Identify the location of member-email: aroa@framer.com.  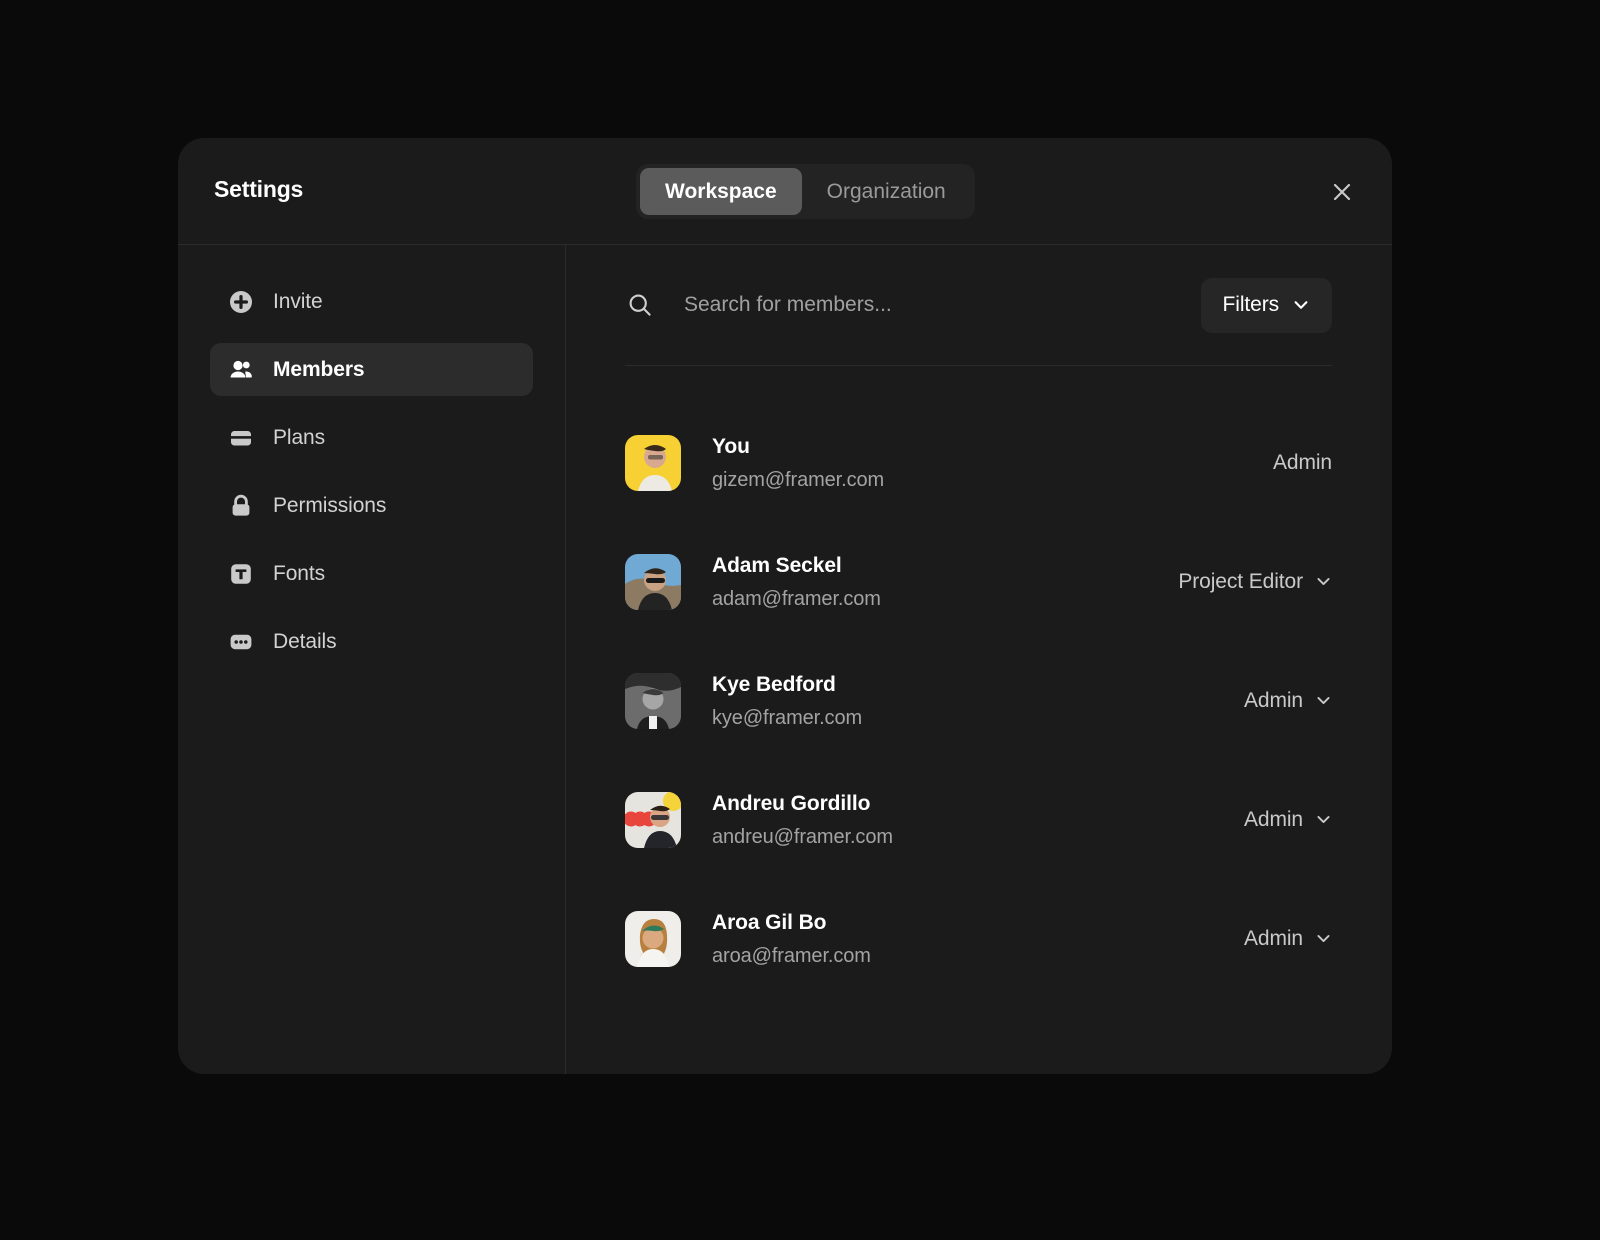
(791, 955).